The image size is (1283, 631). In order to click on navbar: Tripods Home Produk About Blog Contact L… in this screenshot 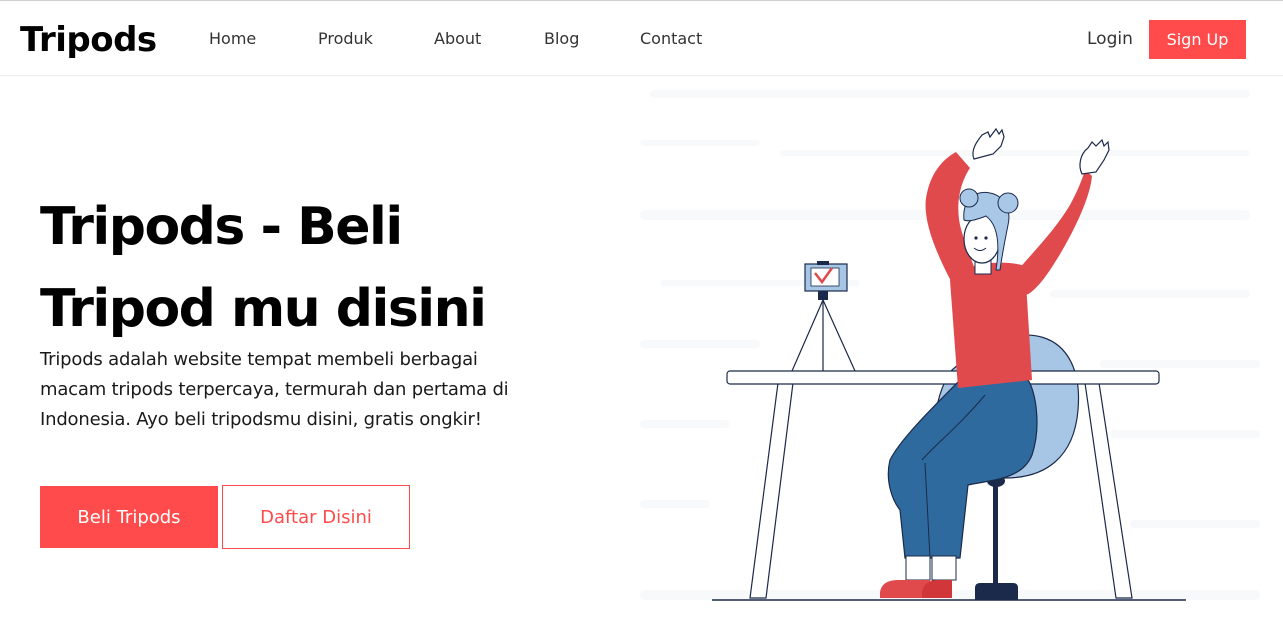, I will do `click(641, 38)`.